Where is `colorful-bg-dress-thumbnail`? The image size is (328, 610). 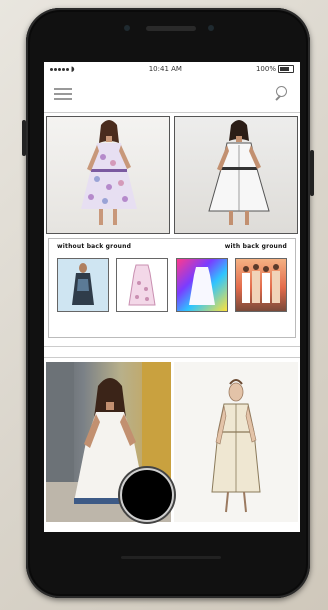 colorful-bg-dress-thumbnail is located at coordinates (201, 286).